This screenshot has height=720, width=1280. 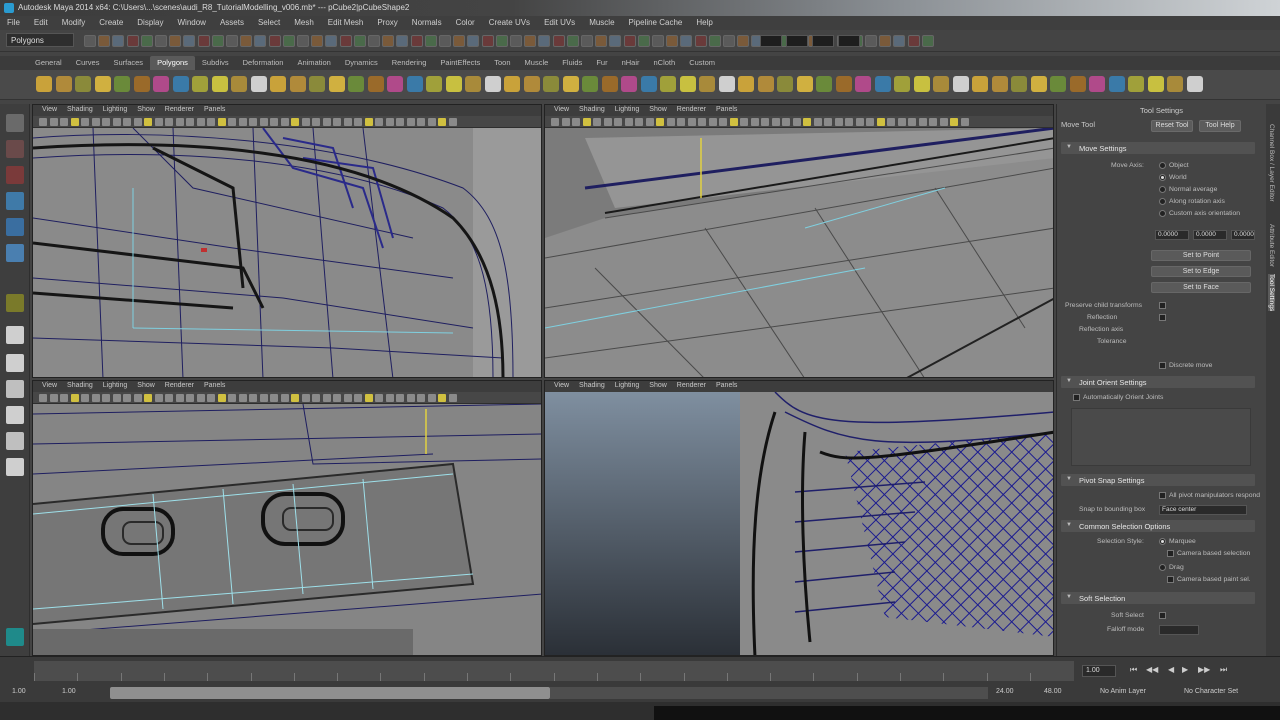 What do you see at coordinates (1210, 235) in the screenshot?
I see `axis-y-field: 0.0000` at bounding box center [1210, 235].